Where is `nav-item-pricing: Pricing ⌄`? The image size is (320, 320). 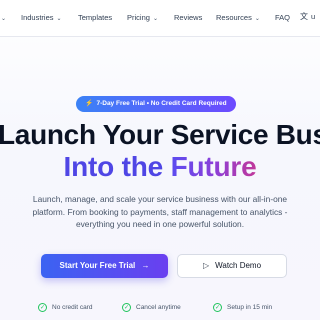
nav-item-pricing: Pricing ⌄ is located at coordinates (142, 18).